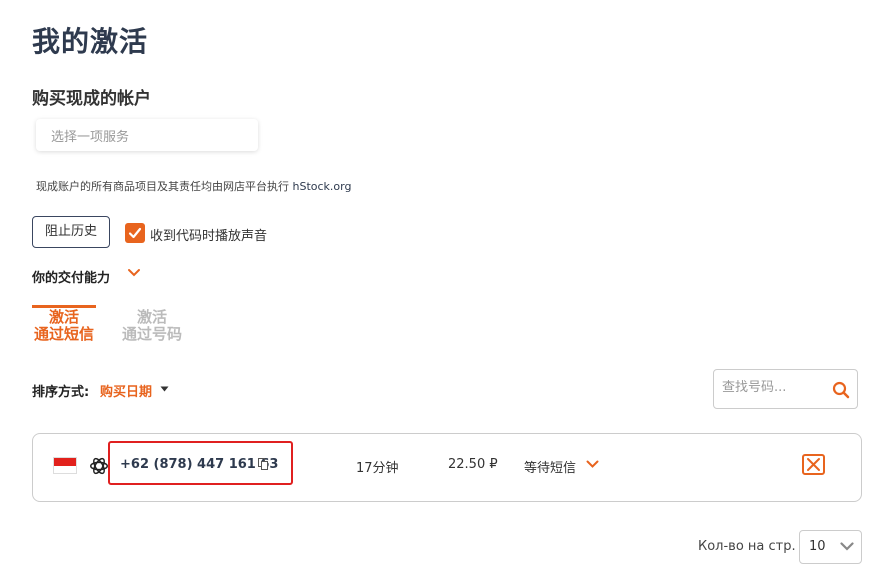 The height and width of the screenshot is (578, 889). Describe the element at coordinates (208, 234) in the screenshot. I see `sound-checkbox-label: 收到代码时播放声音` at that location.